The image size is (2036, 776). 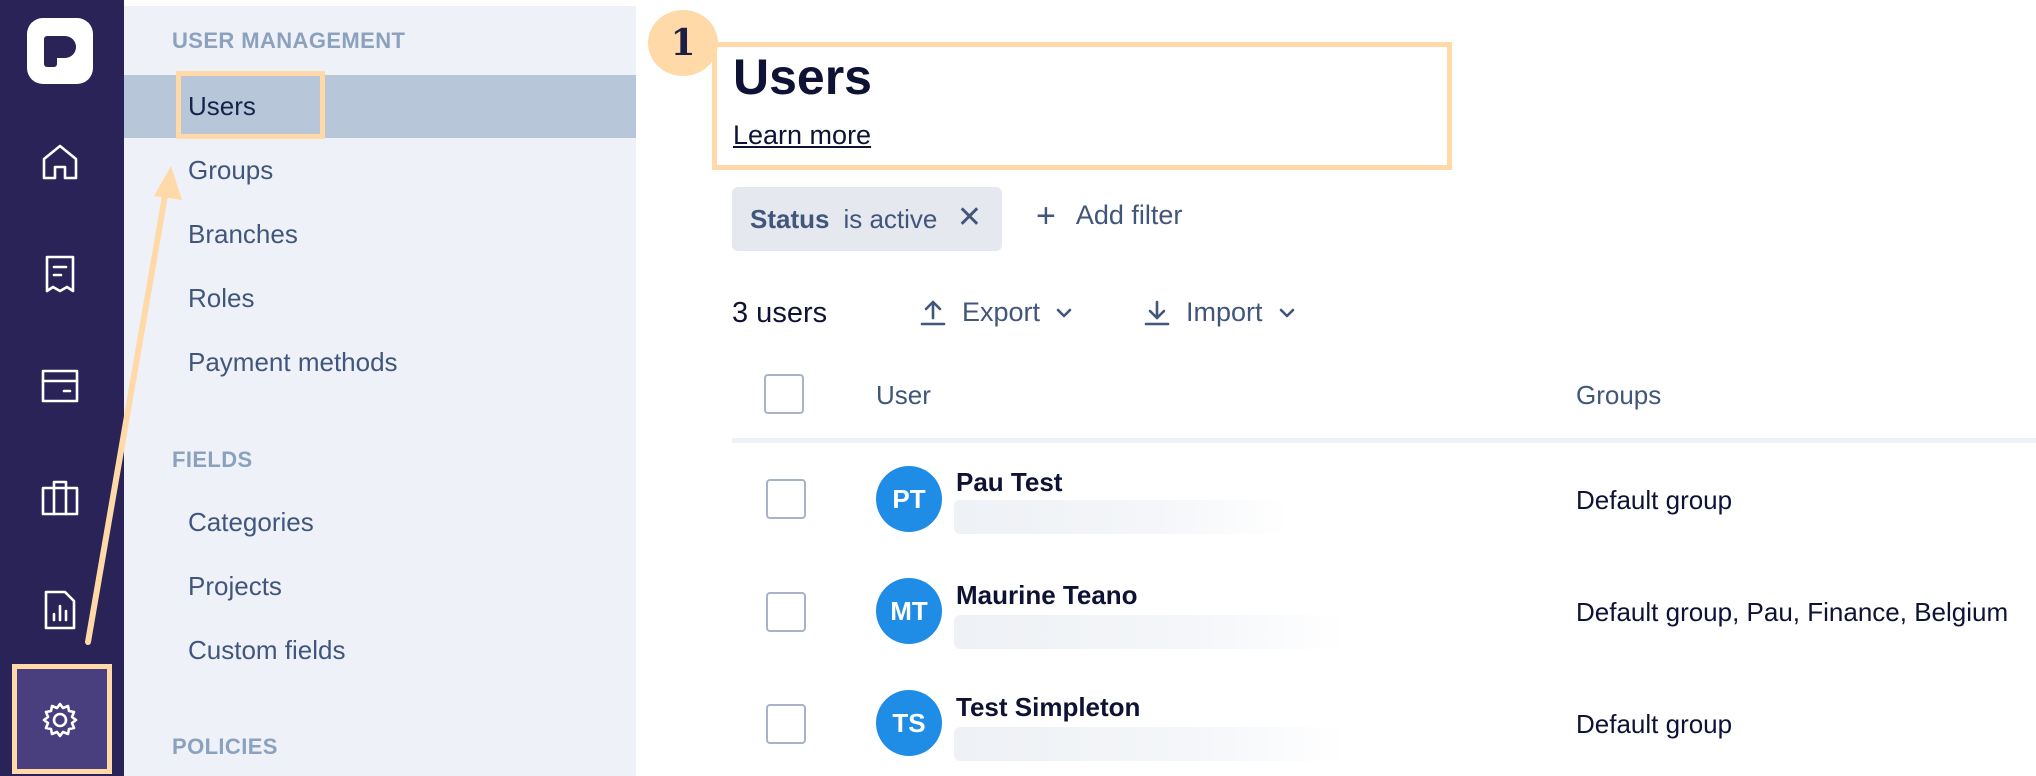 I want to click on export-label: Export, so click(x=1001, y=312).